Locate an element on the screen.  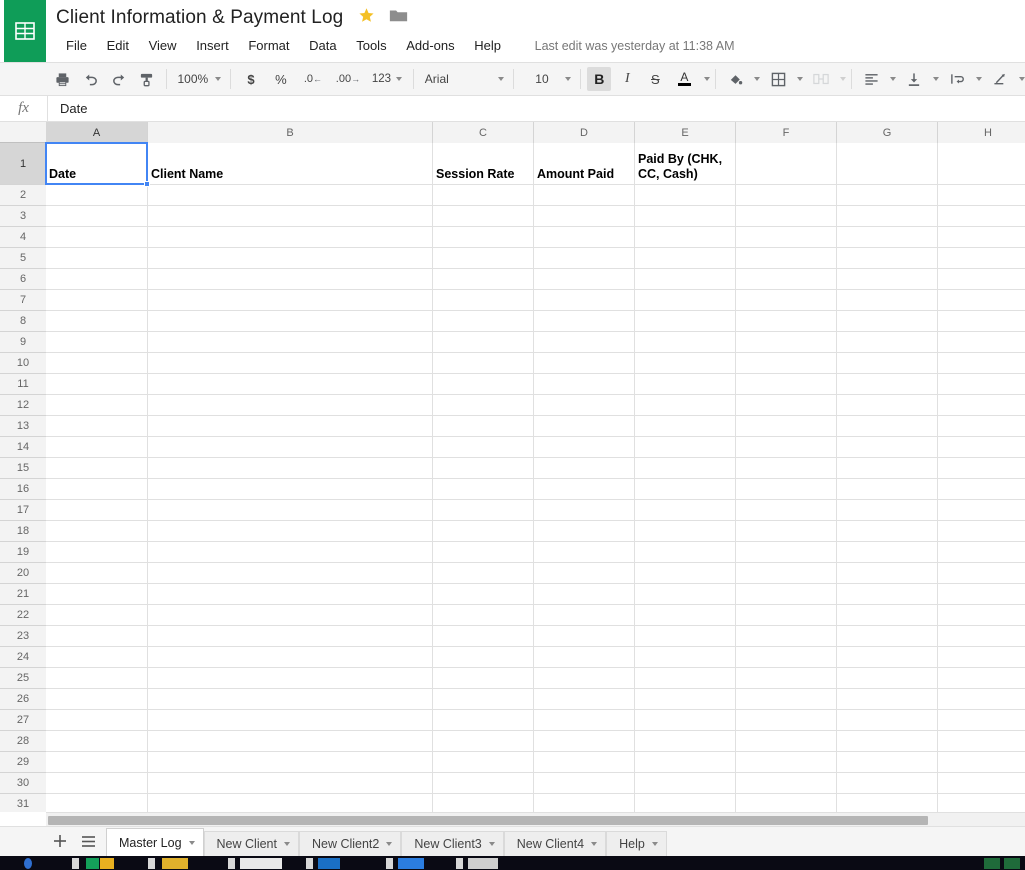
cell-G31 is located at coordinates (887, 803).